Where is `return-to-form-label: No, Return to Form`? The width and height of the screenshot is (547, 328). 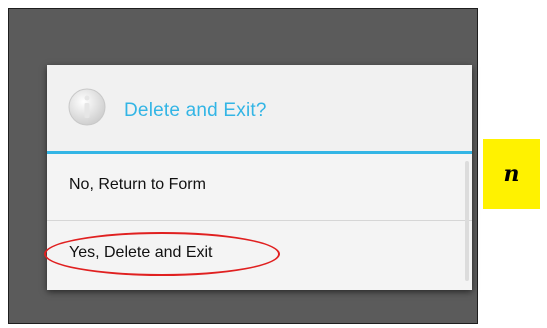
return-to-form-label: No, Return to Form is located at coordinates (137, 184).